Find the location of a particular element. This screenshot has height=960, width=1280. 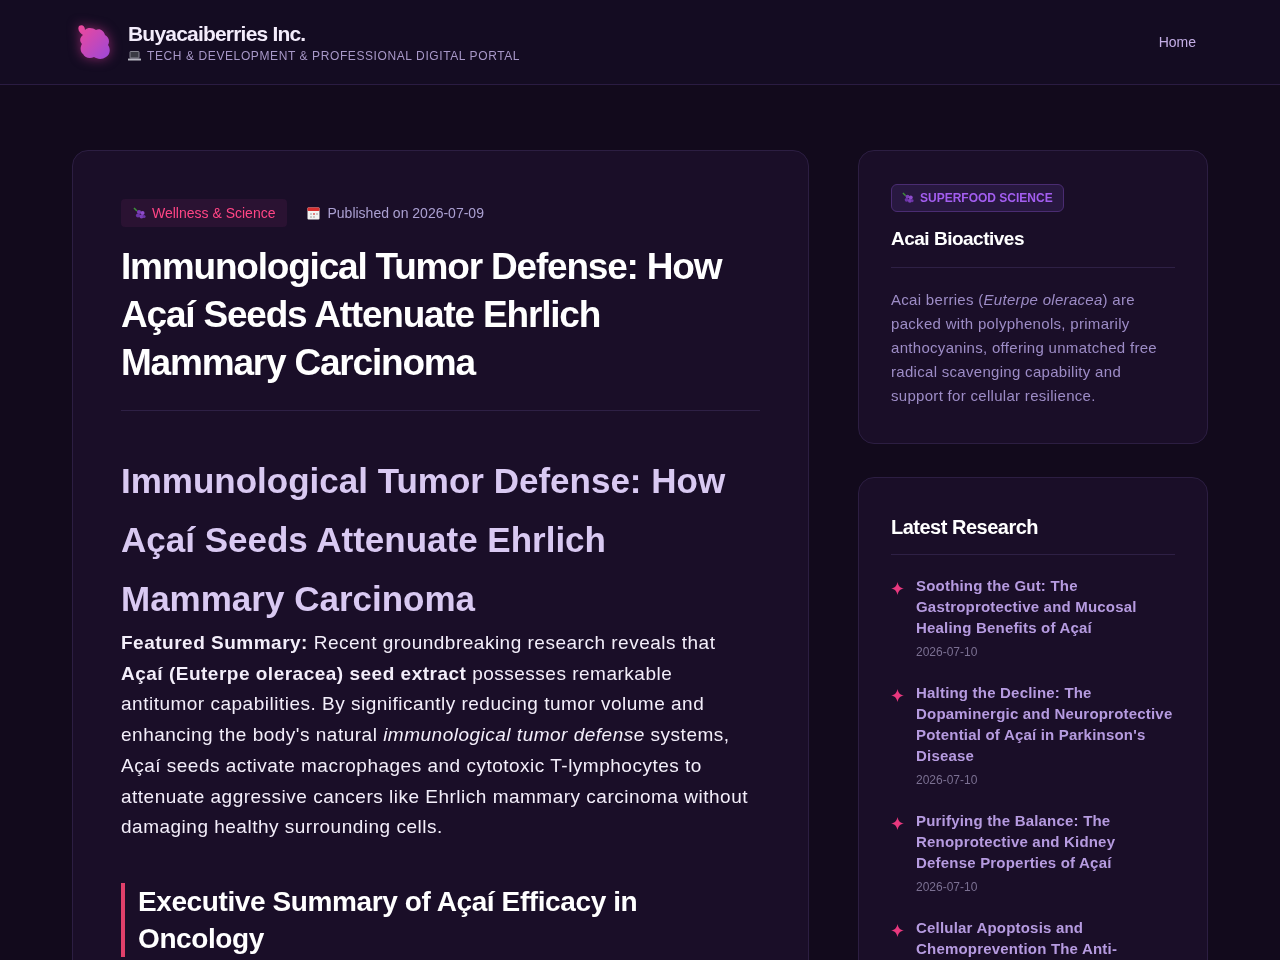

summary-paragraph: Featured Summary: Recent groundbreaking research reveals that Açaí (Euterpe oleracea) seed extract possesses remarkable antitumor capabilities. By significantly reducing tumor volume and enhancing the body's natural immunological tumor defense systems, Açaí seeds activate macrophages and cytotoxic T-lymphocytes to attenuate aggressive cancers like Ehrlich mammary carcinoma without damaging healthy surrounding cells. is located at coordinates (435, 735).